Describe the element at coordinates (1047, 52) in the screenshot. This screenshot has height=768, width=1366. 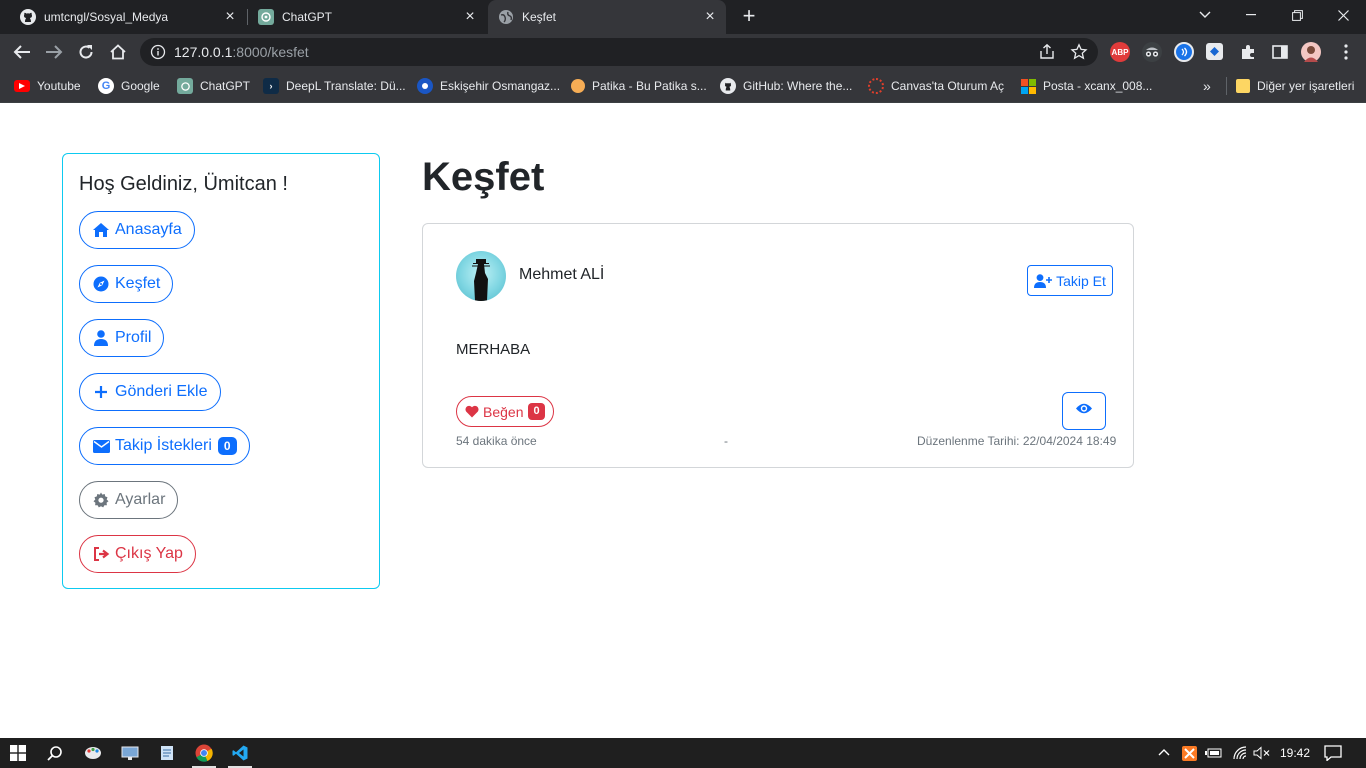
I see `share-icon` at that location.